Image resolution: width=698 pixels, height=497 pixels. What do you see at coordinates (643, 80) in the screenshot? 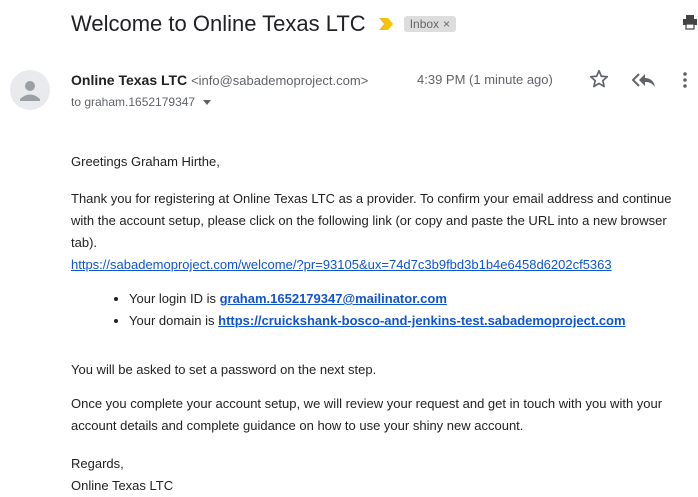
I see `reply-all-icon` at bounding box center [643, 80].